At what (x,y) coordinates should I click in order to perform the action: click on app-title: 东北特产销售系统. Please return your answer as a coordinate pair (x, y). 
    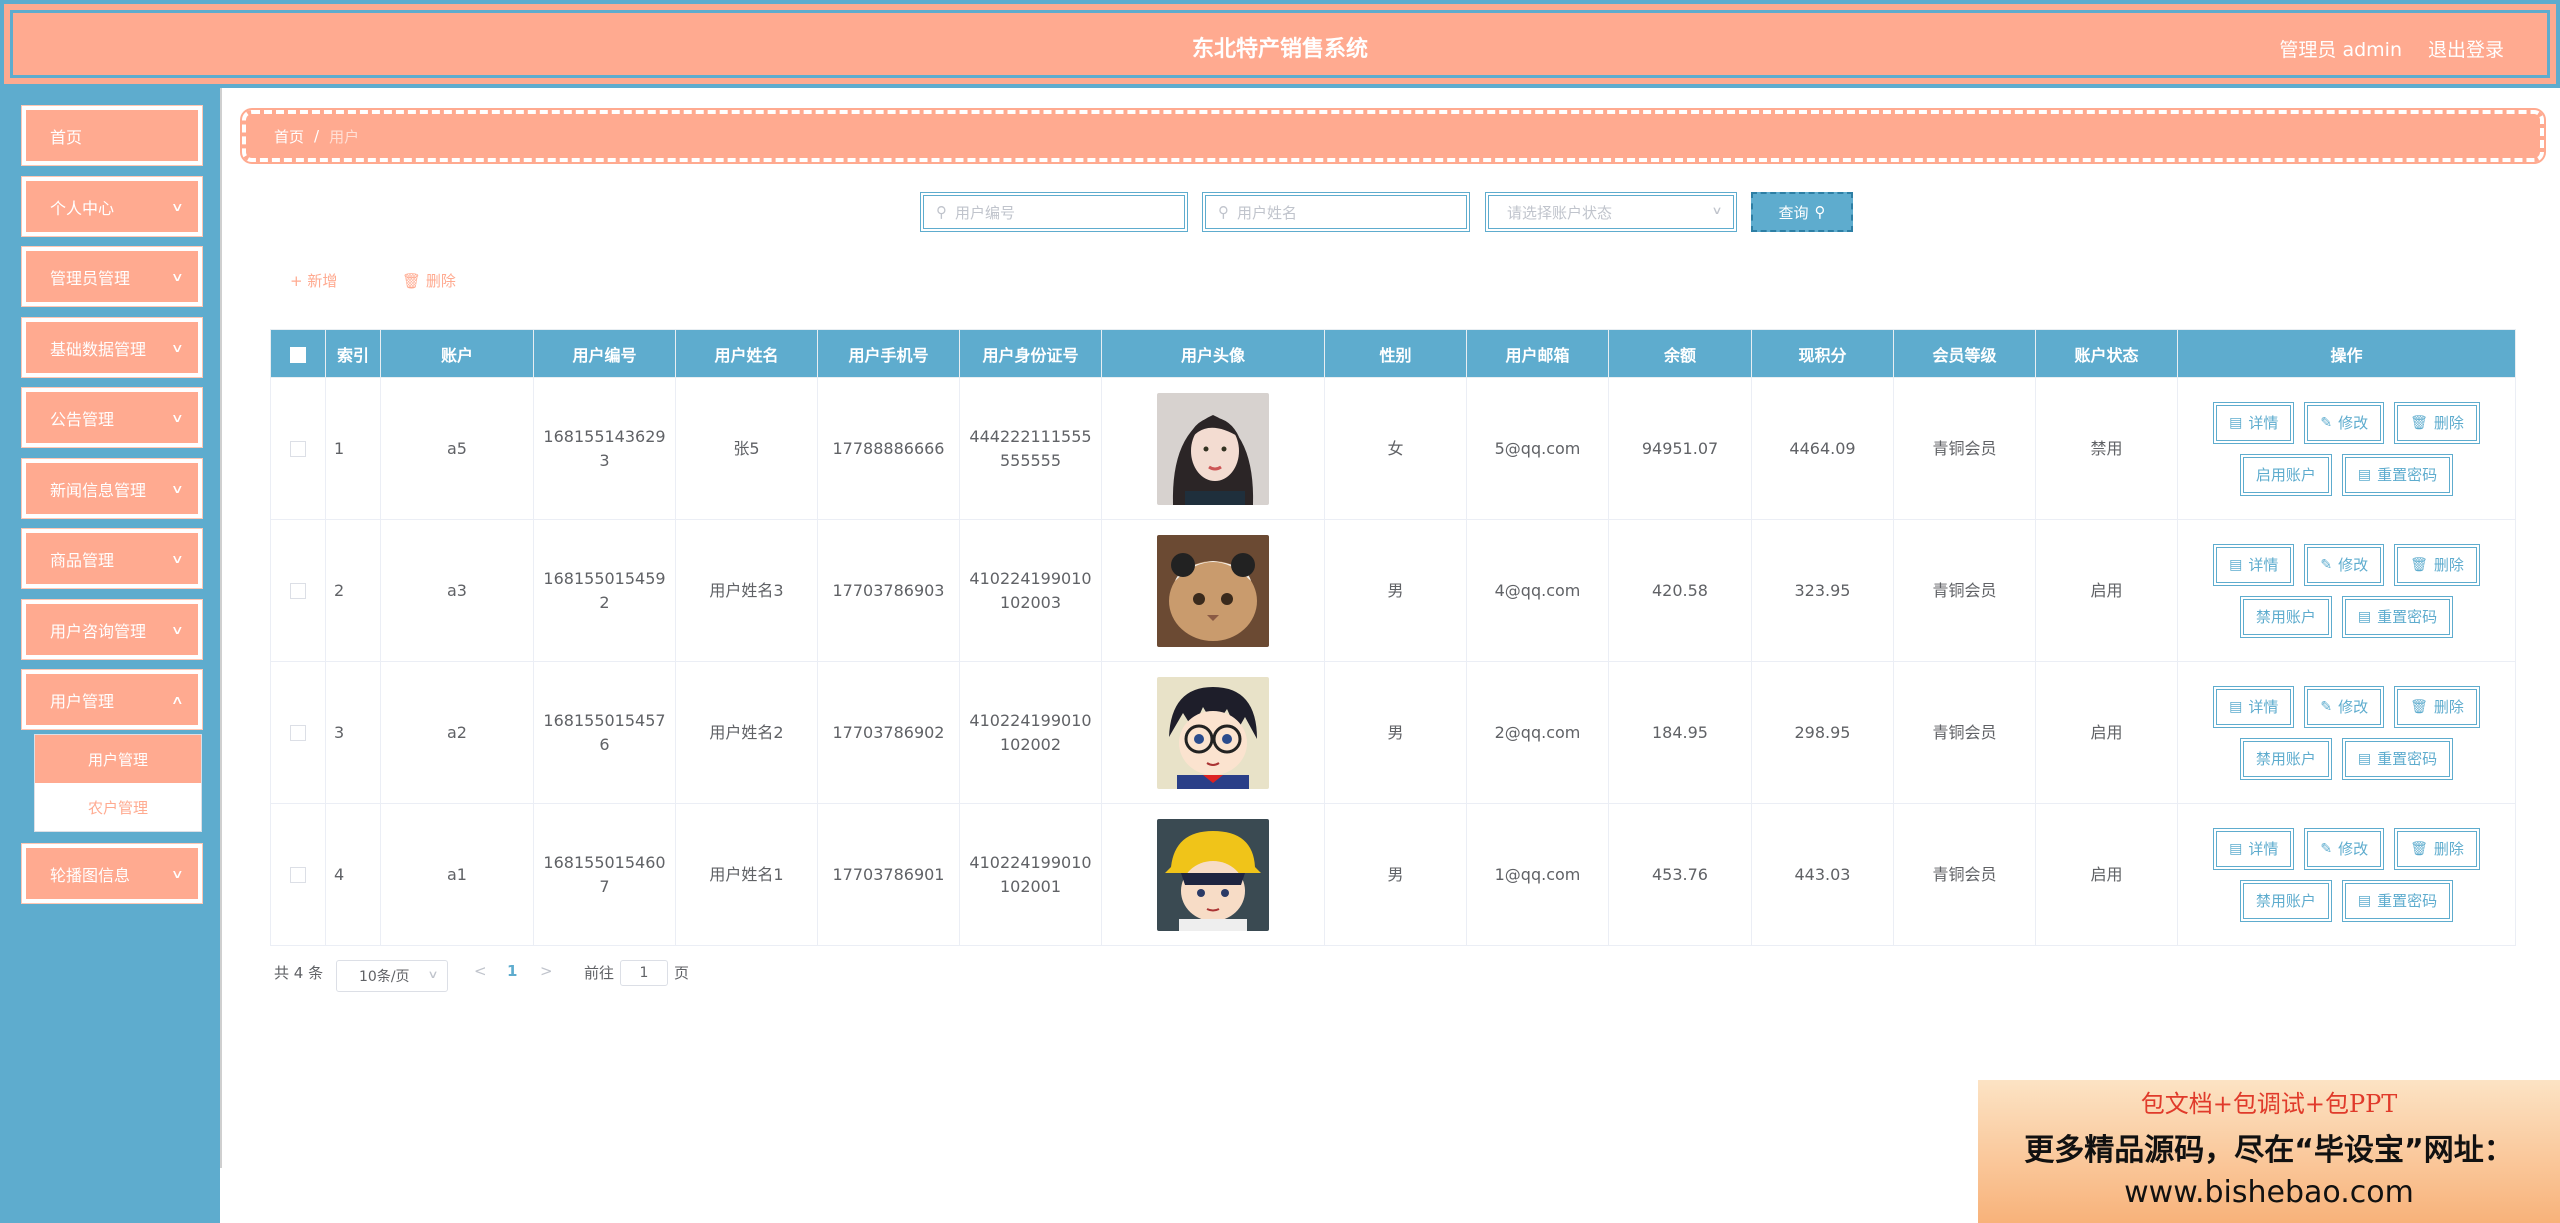
    Looking at the image, I should click on (1279, 49).